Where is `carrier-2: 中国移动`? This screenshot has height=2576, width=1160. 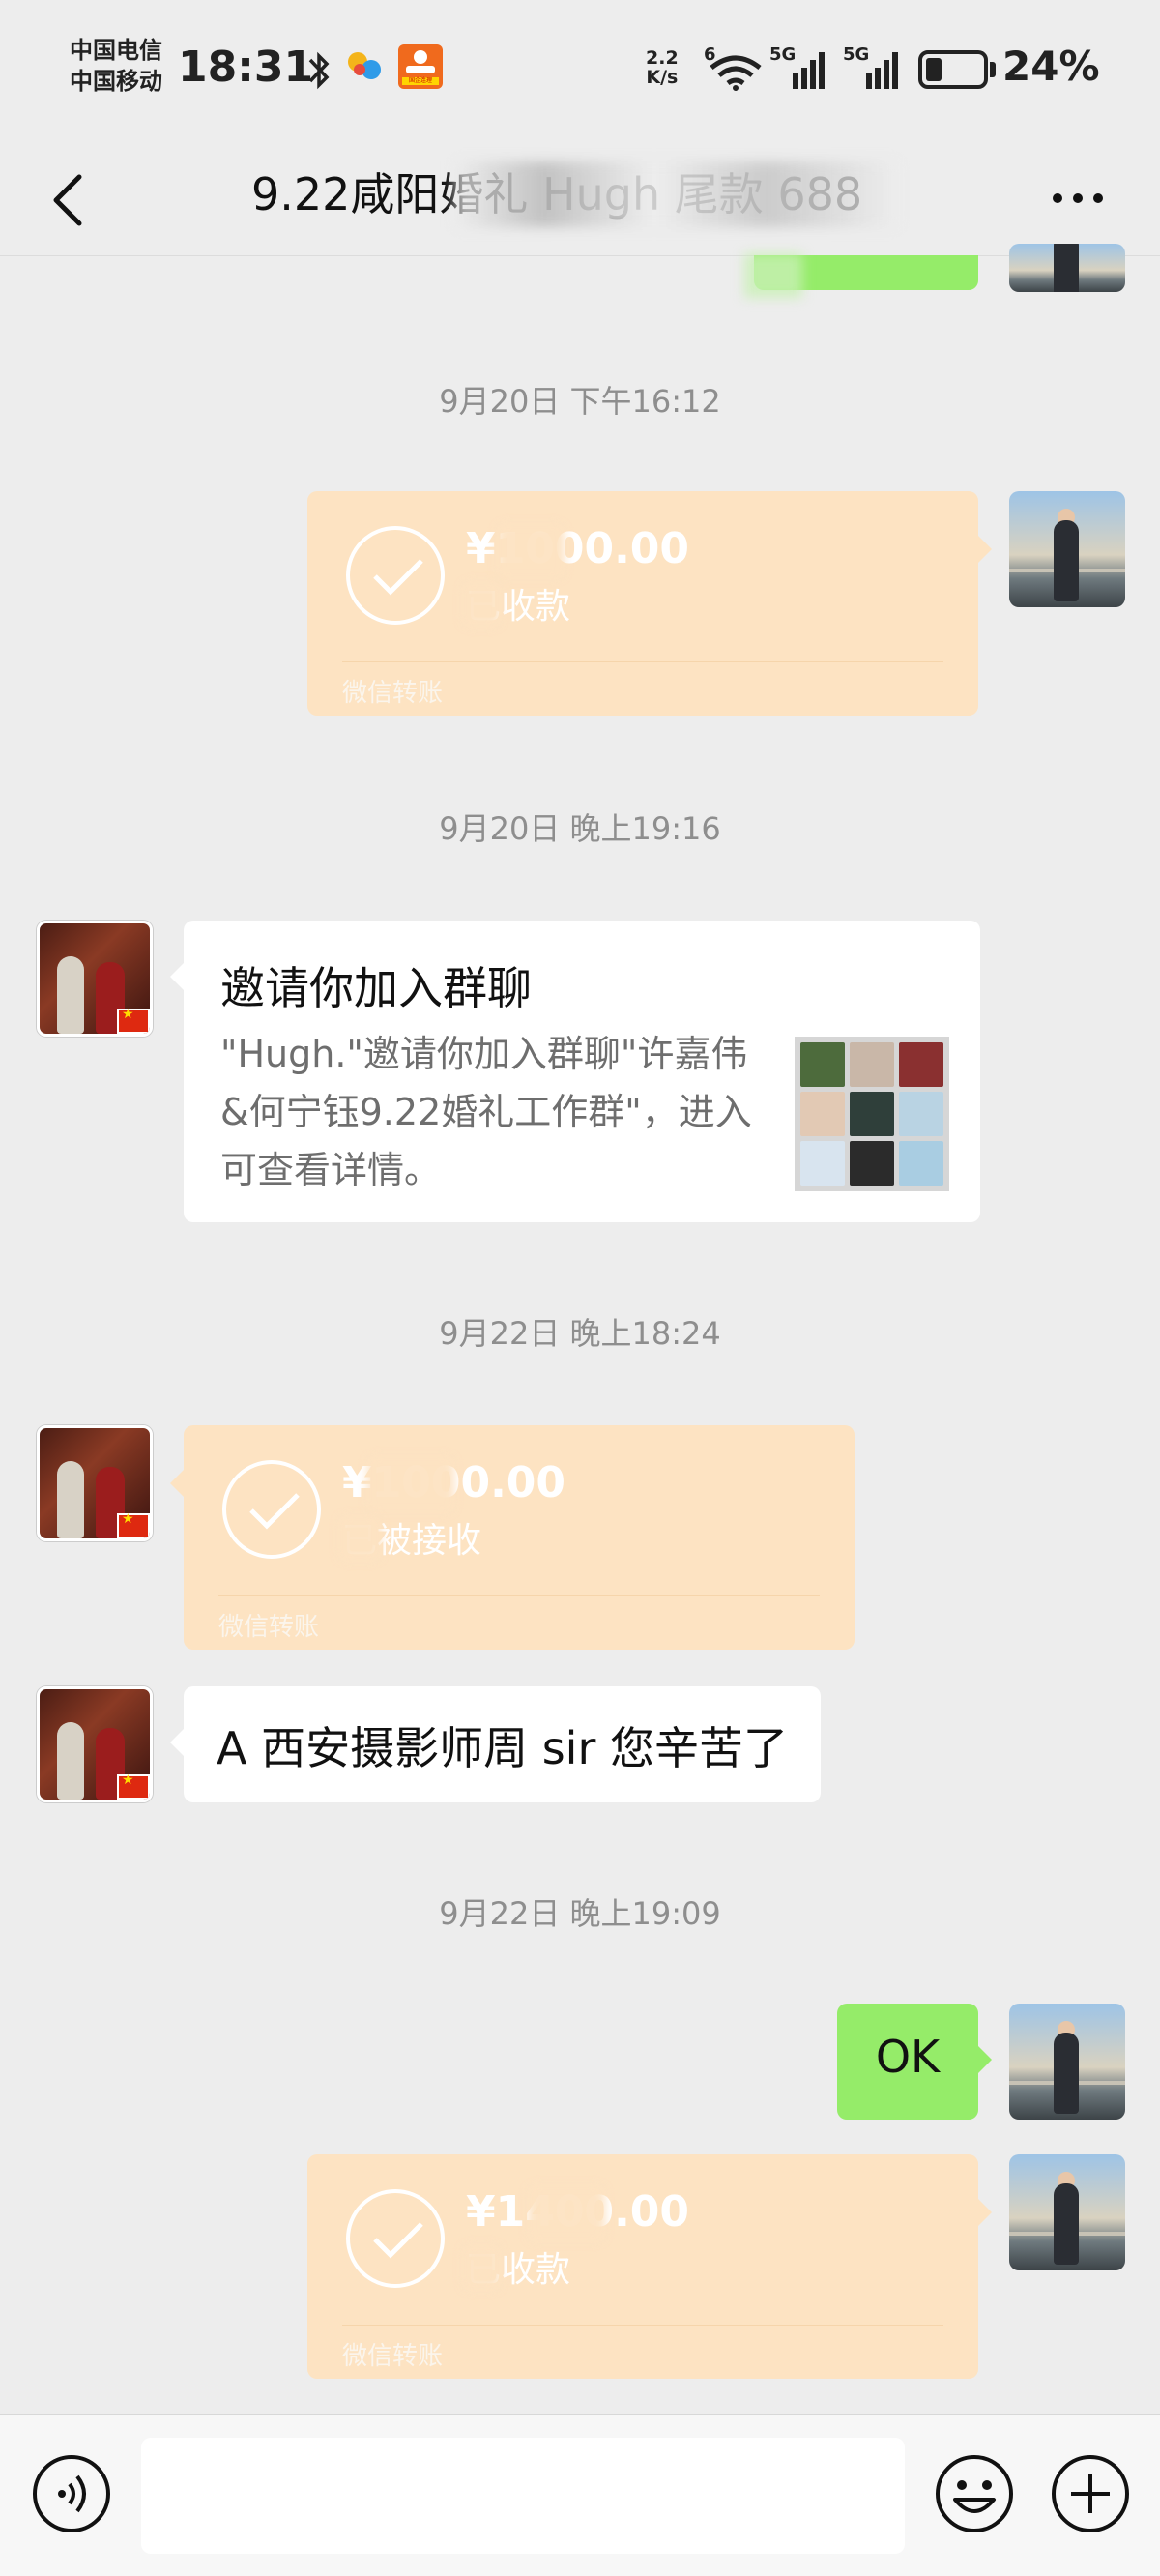 carrier-2: 中国移动 is located at coordinates (116, 81).